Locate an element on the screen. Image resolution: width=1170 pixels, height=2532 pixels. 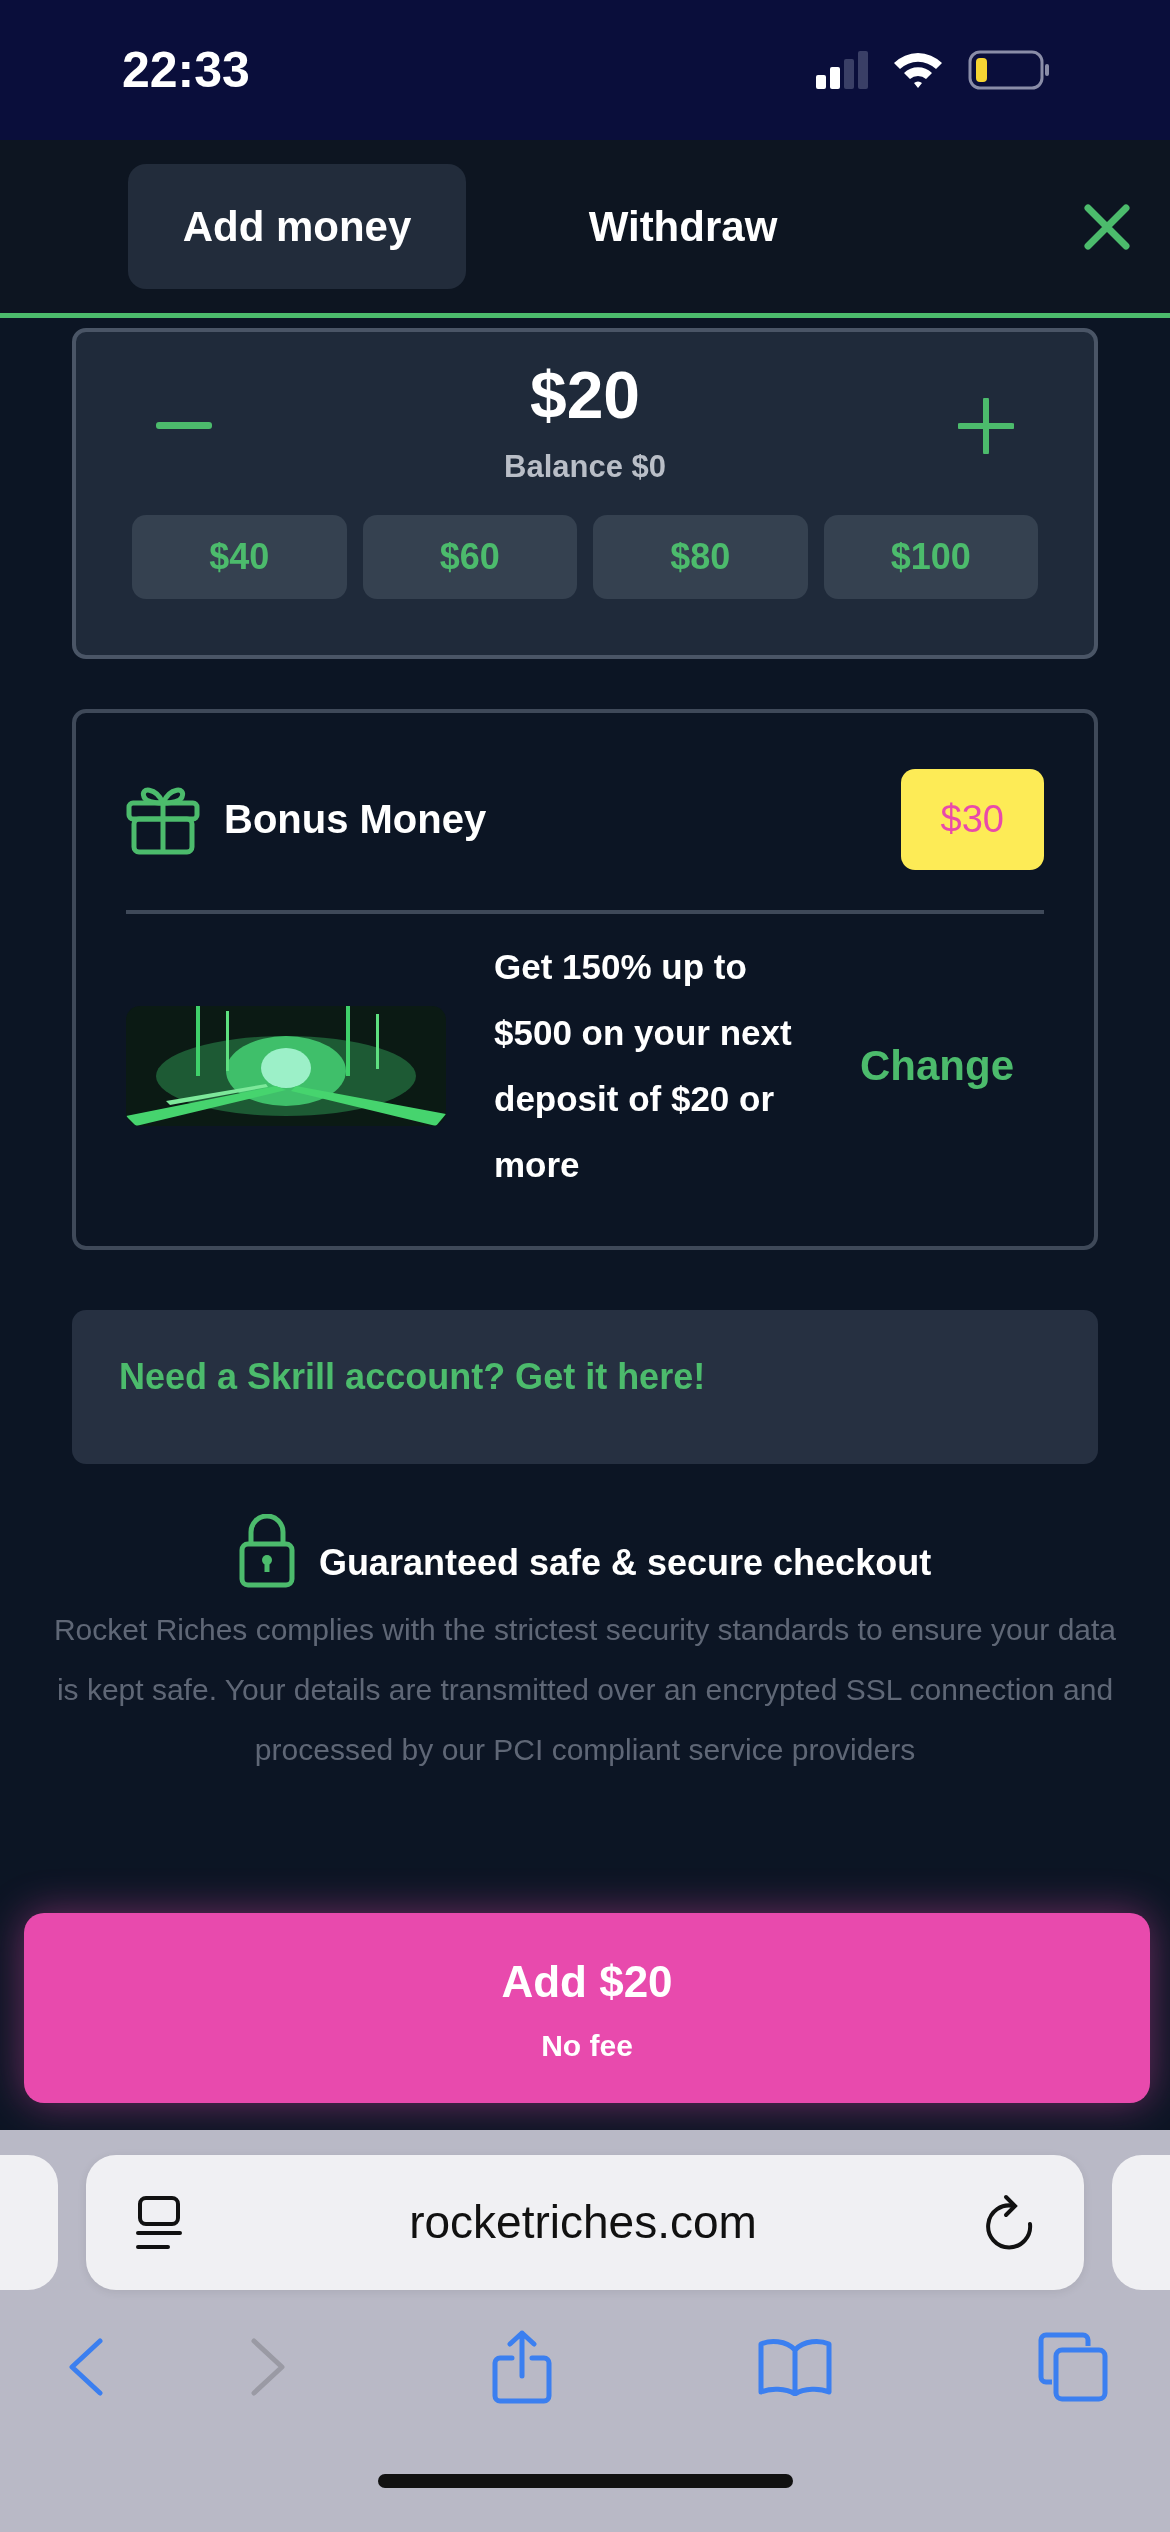
preset-amount-button: $80 is located at coordinates (700, 556).